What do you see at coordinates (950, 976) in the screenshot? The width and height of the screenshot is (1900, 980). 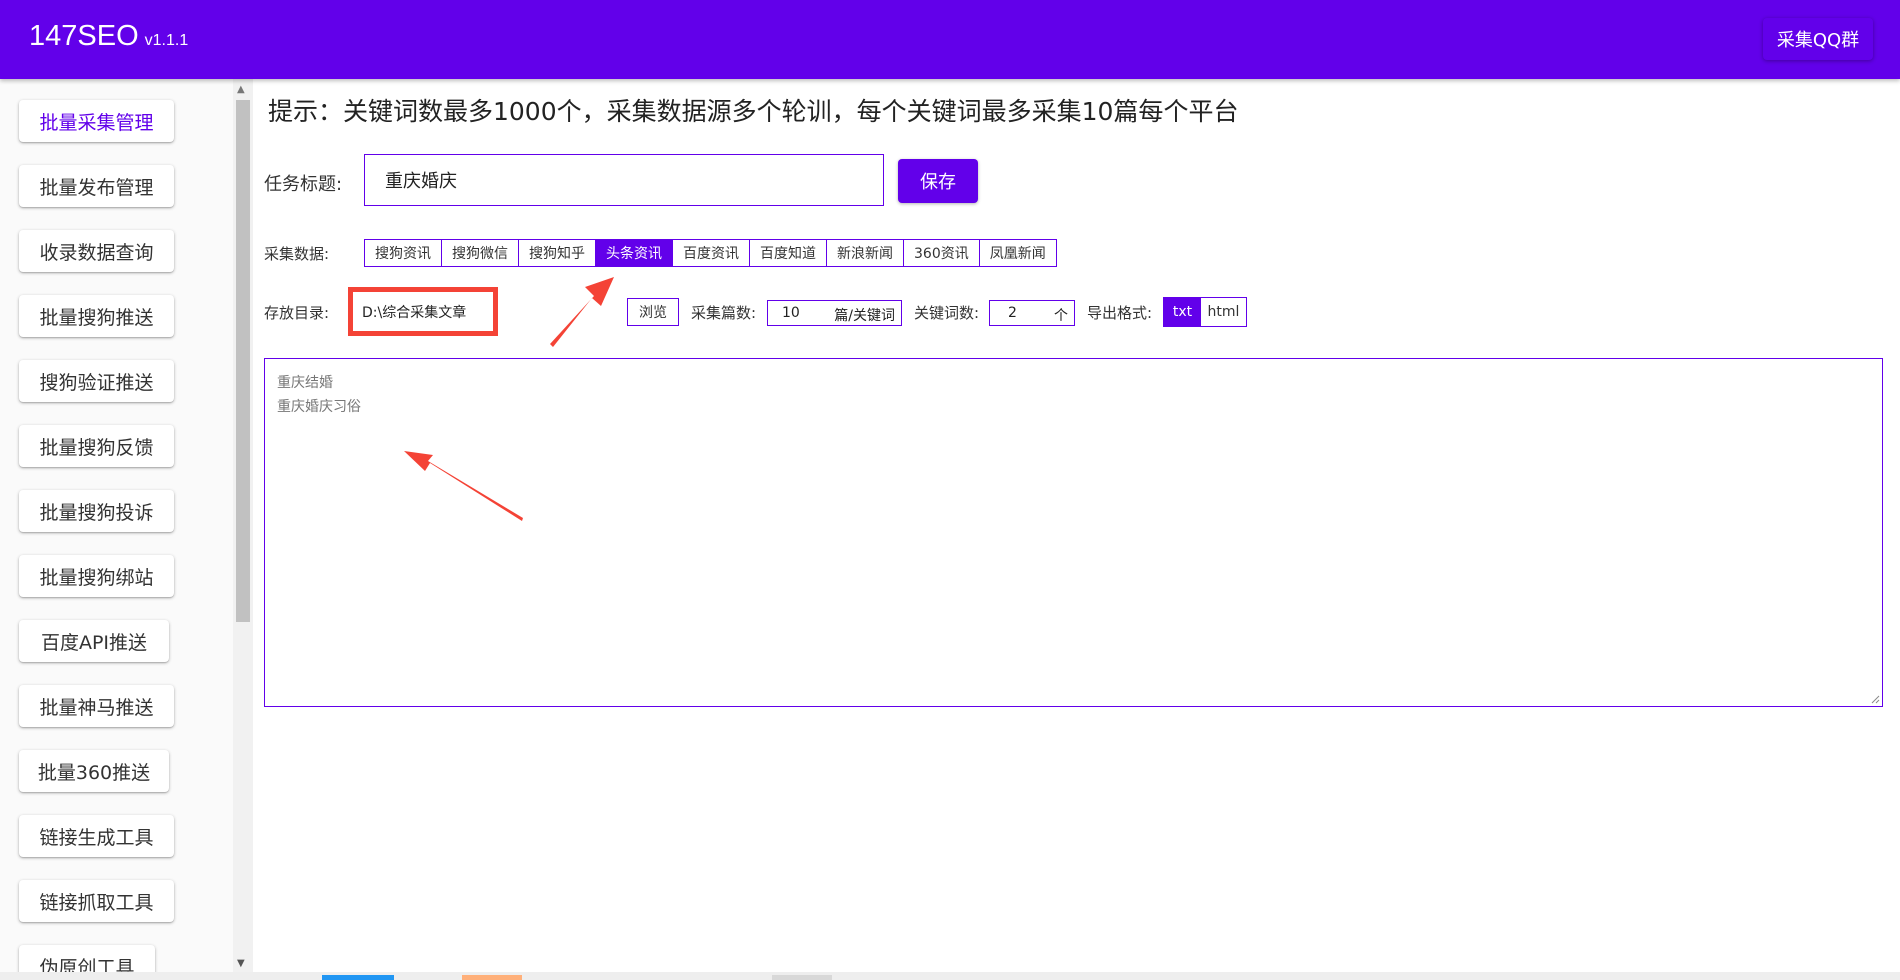 I see `bottom-strip` at bounding box center [950, 976].